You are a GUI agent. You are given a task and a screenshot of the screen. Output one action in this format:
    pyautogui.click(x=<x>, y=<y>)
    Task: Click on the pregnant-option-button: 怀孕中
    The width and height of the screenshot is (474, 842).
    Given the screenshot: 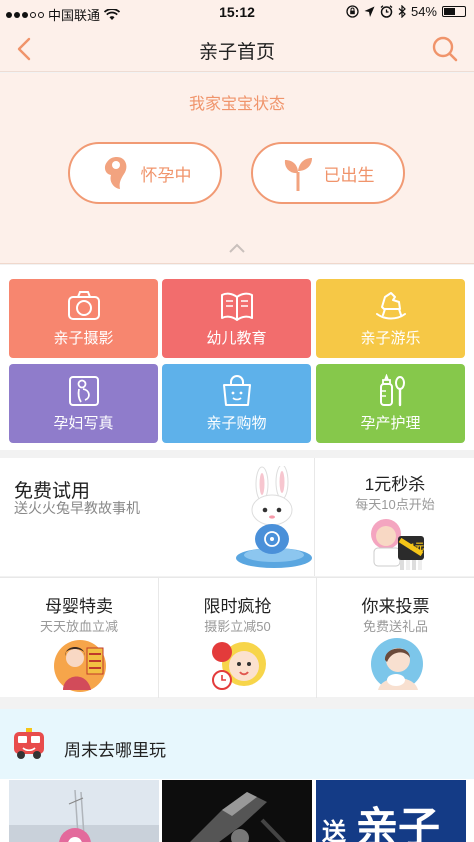 What is the action you would take?
    pyautogui.click(x=145, y=173)
    